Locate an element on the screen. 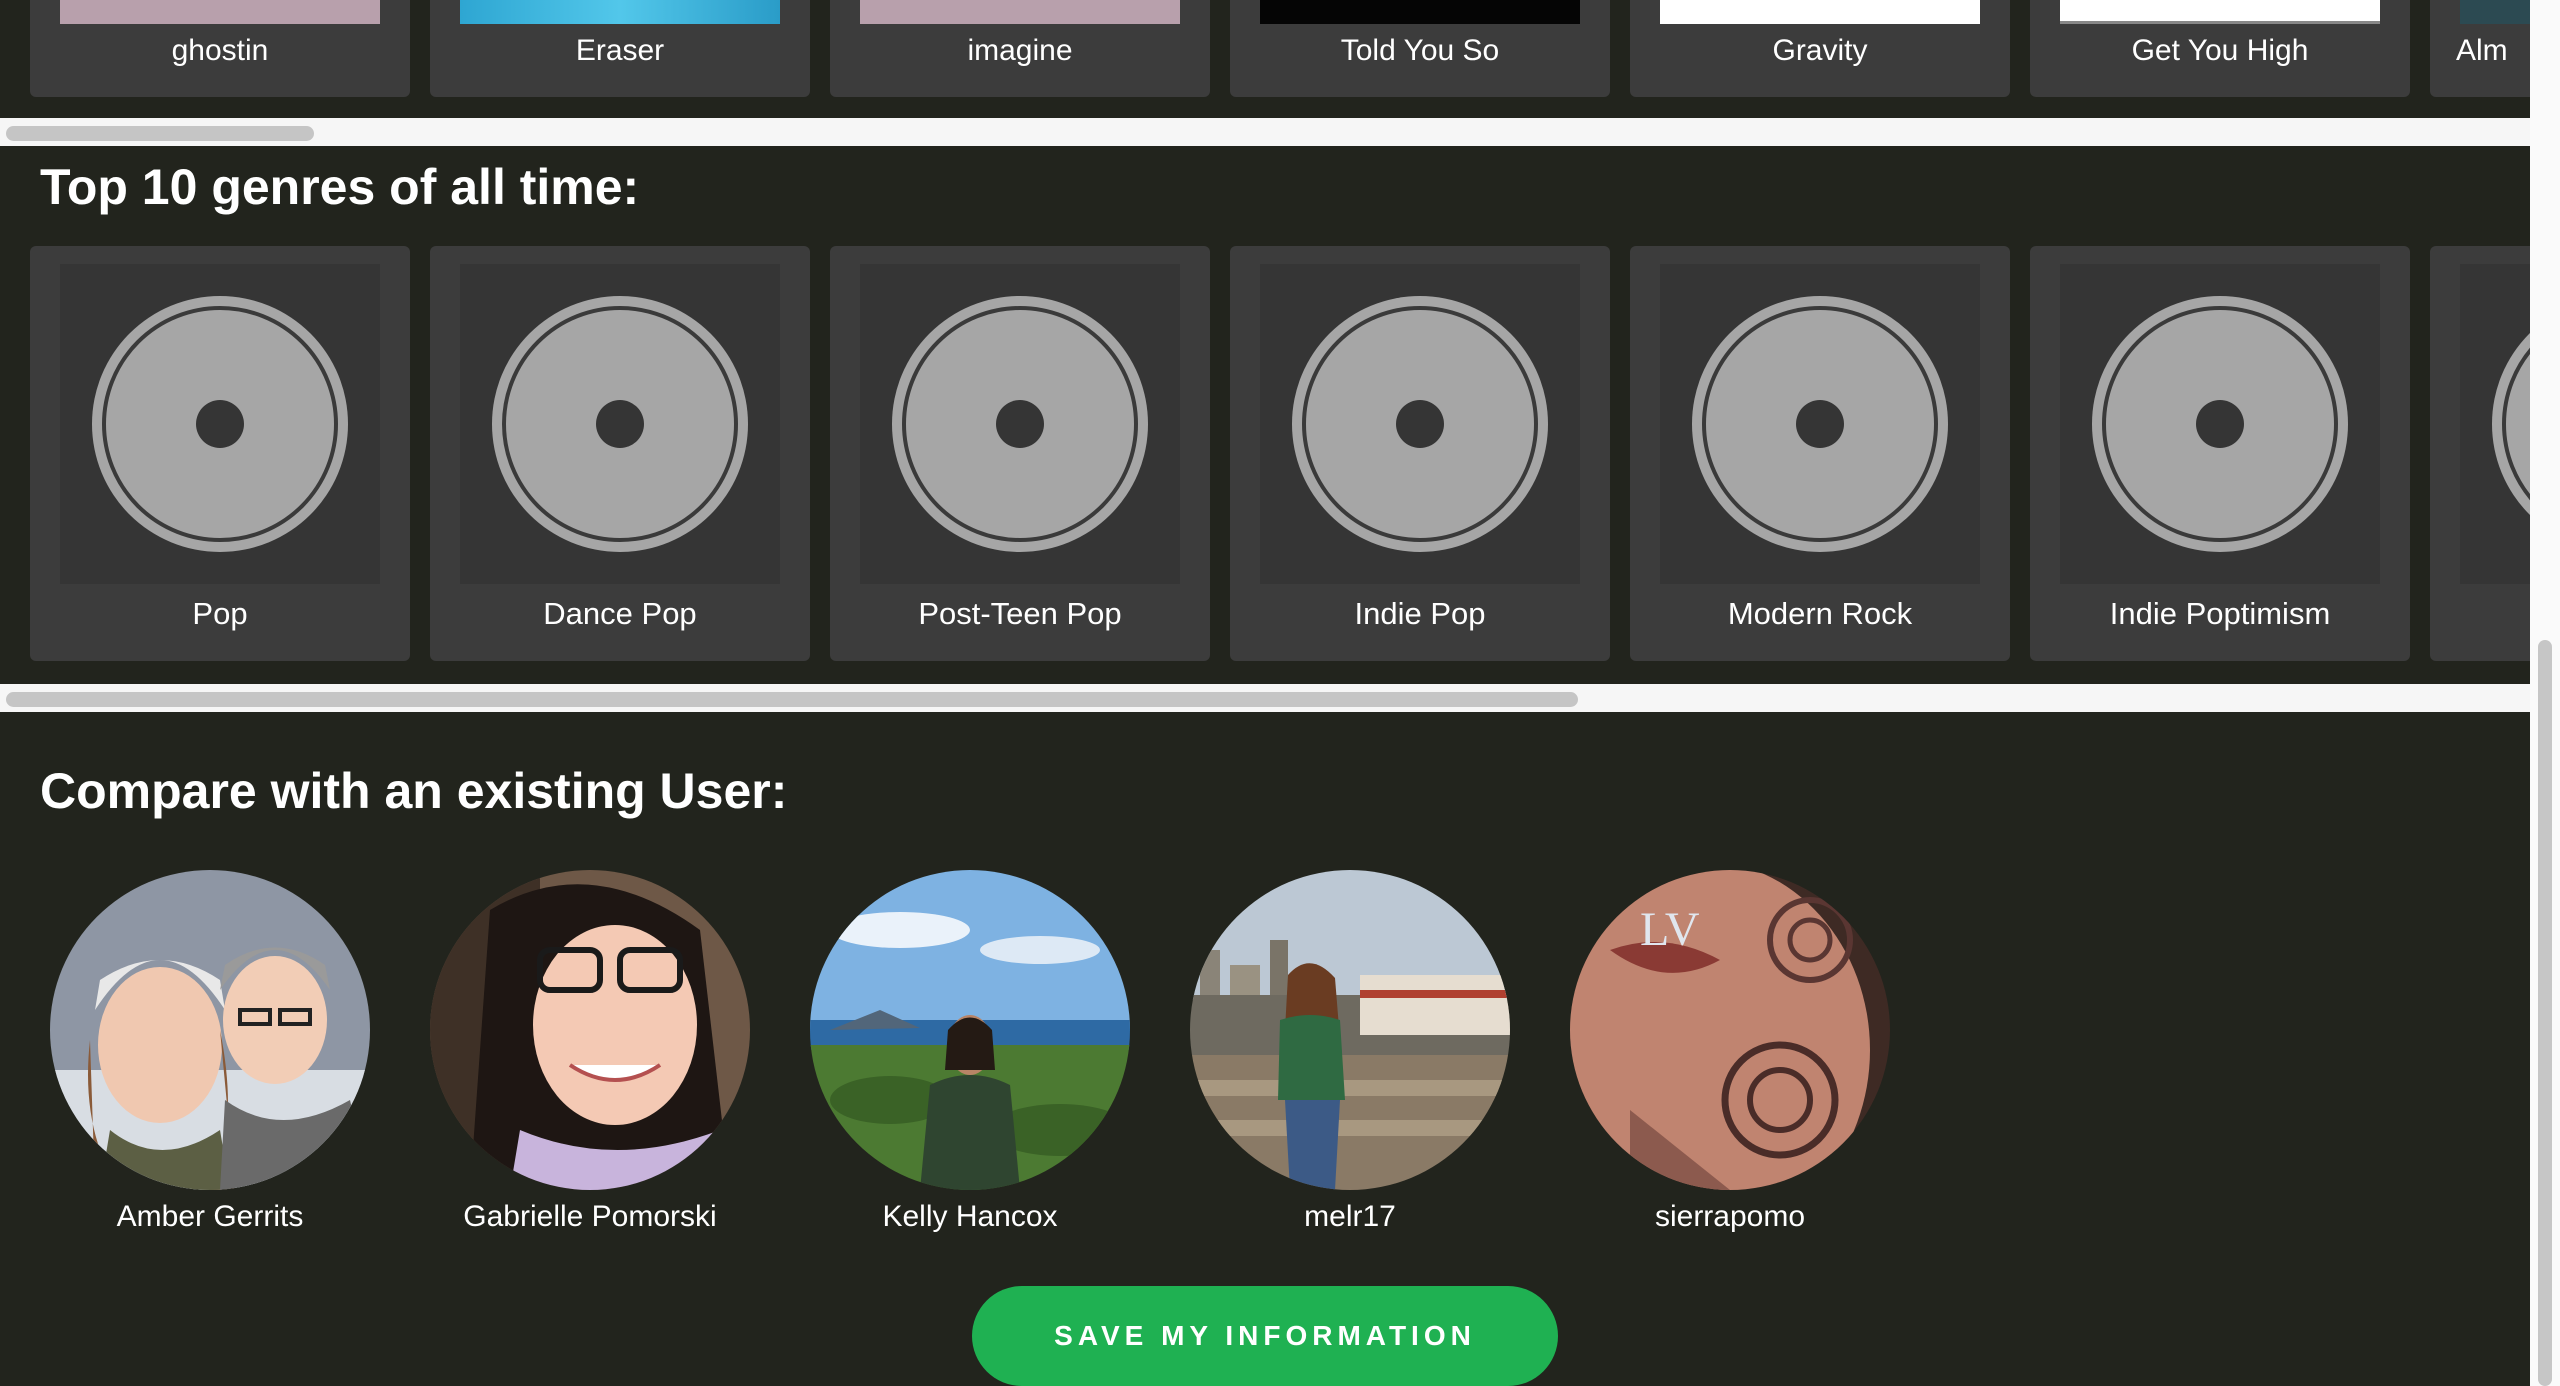 The width and height of the screenshot is (2560, 1386). track-name: Gravity is located at coordinates (1820, 50).